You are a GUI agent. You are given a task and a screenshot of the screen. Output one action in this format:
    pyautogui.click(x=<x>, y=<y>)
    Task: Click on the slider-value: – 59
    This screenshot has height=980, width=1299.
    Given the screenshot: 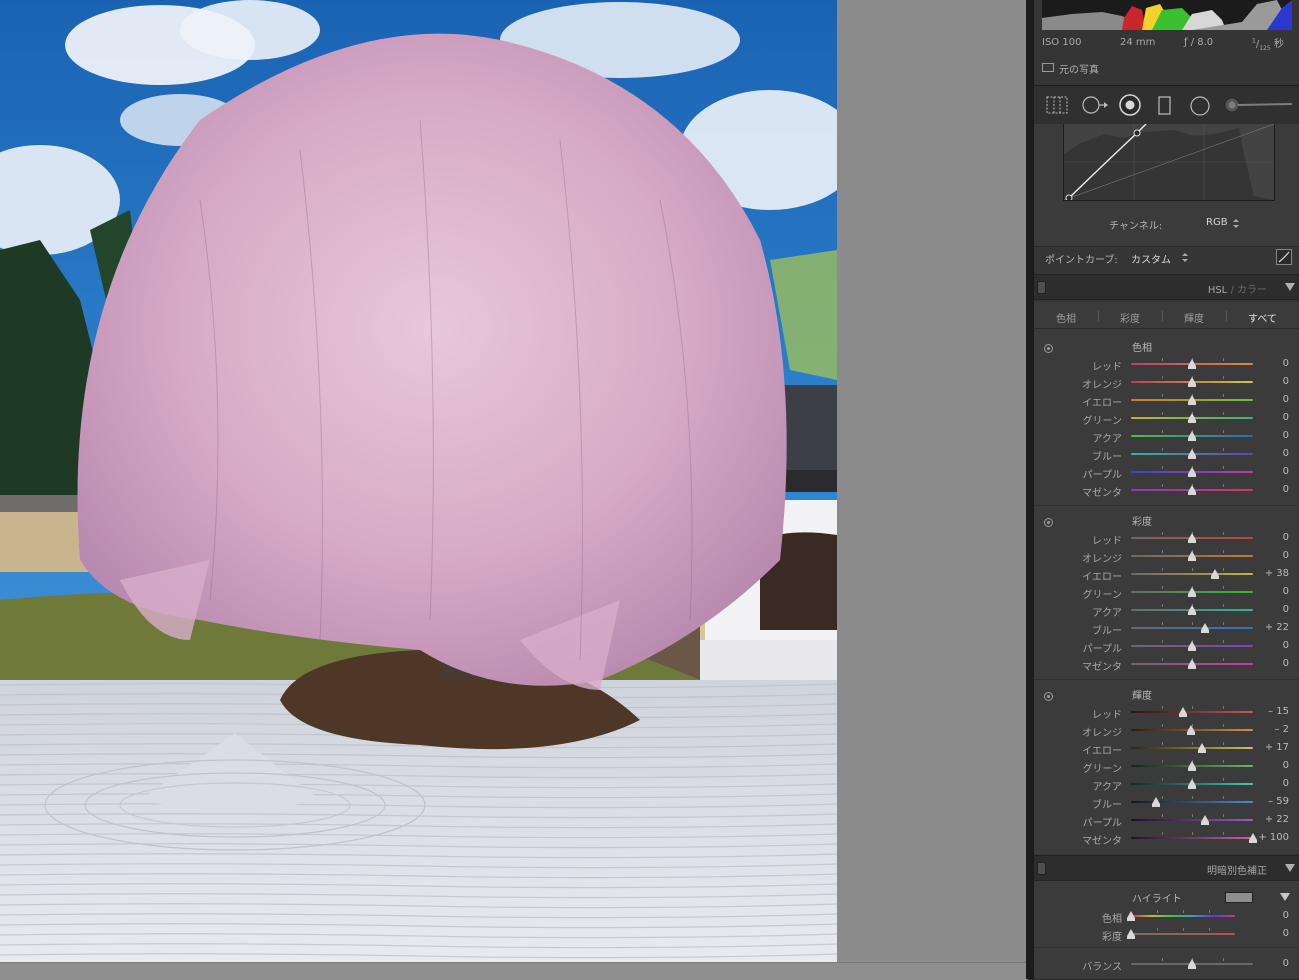 What is the action you would take?
    pyautogui.click(x=1278, y=801)
    